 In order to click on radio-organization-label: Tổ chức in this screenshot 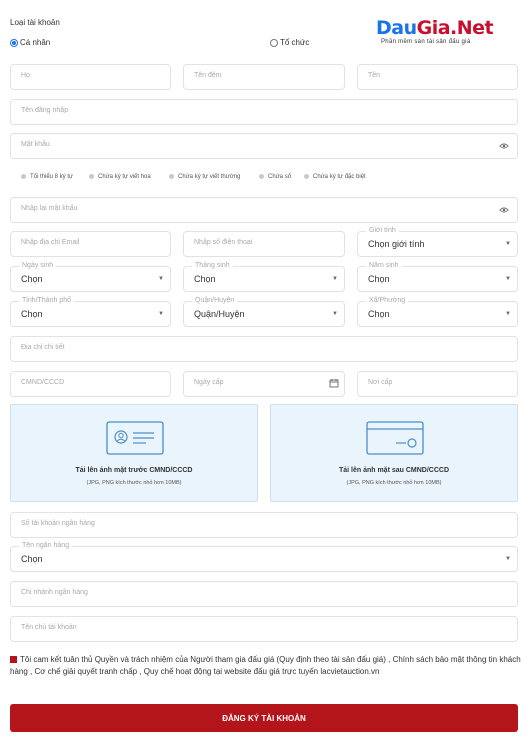, I will do `click(295, 42)`.